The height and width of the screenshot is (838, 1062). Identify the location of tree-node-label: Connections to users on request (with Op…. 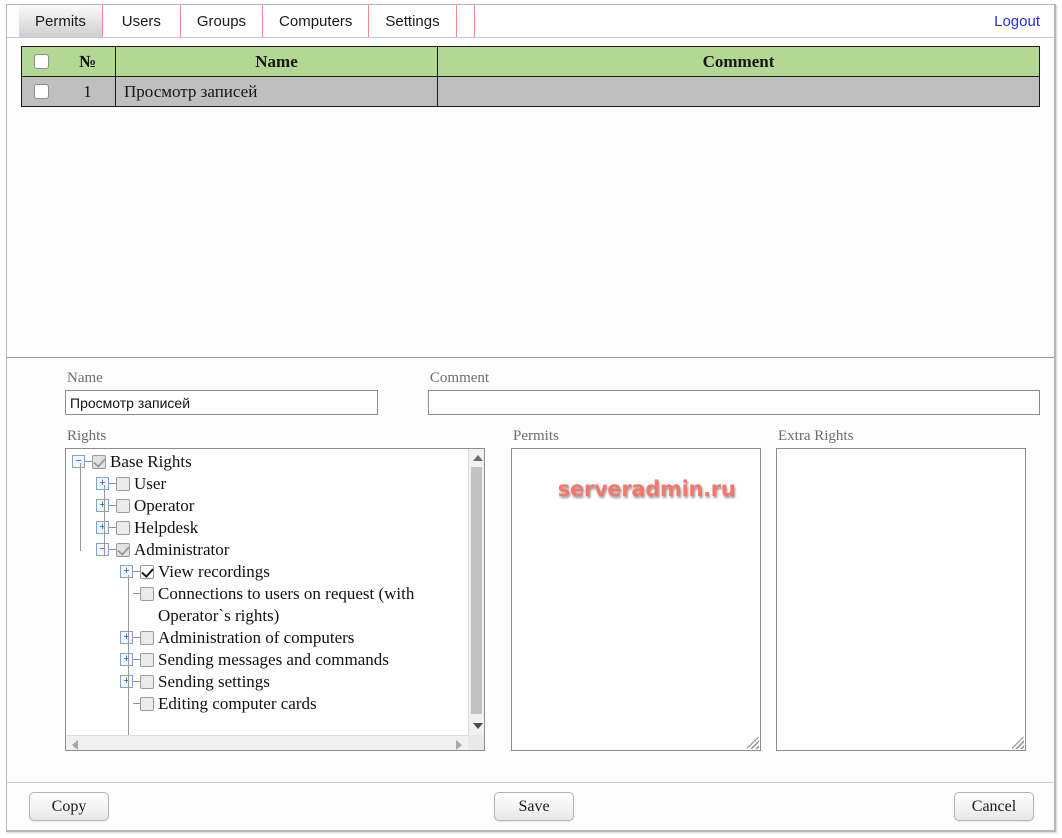
(286, 604).